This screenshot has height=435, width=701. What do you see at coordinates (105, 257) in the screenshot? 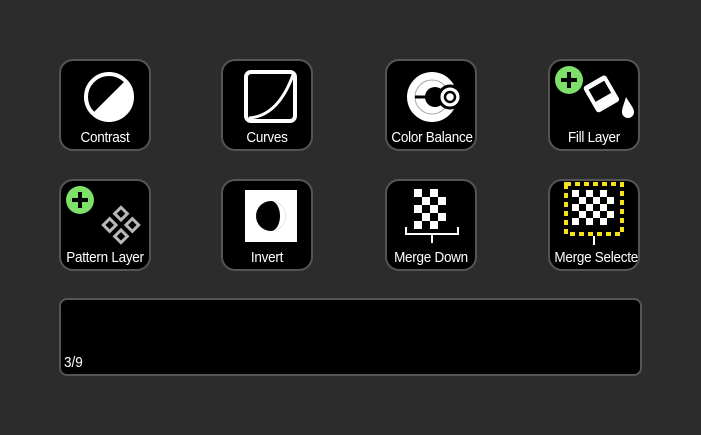
I see `pattern-layer-label: Pattern Layer` at bounding box center [105, 257].